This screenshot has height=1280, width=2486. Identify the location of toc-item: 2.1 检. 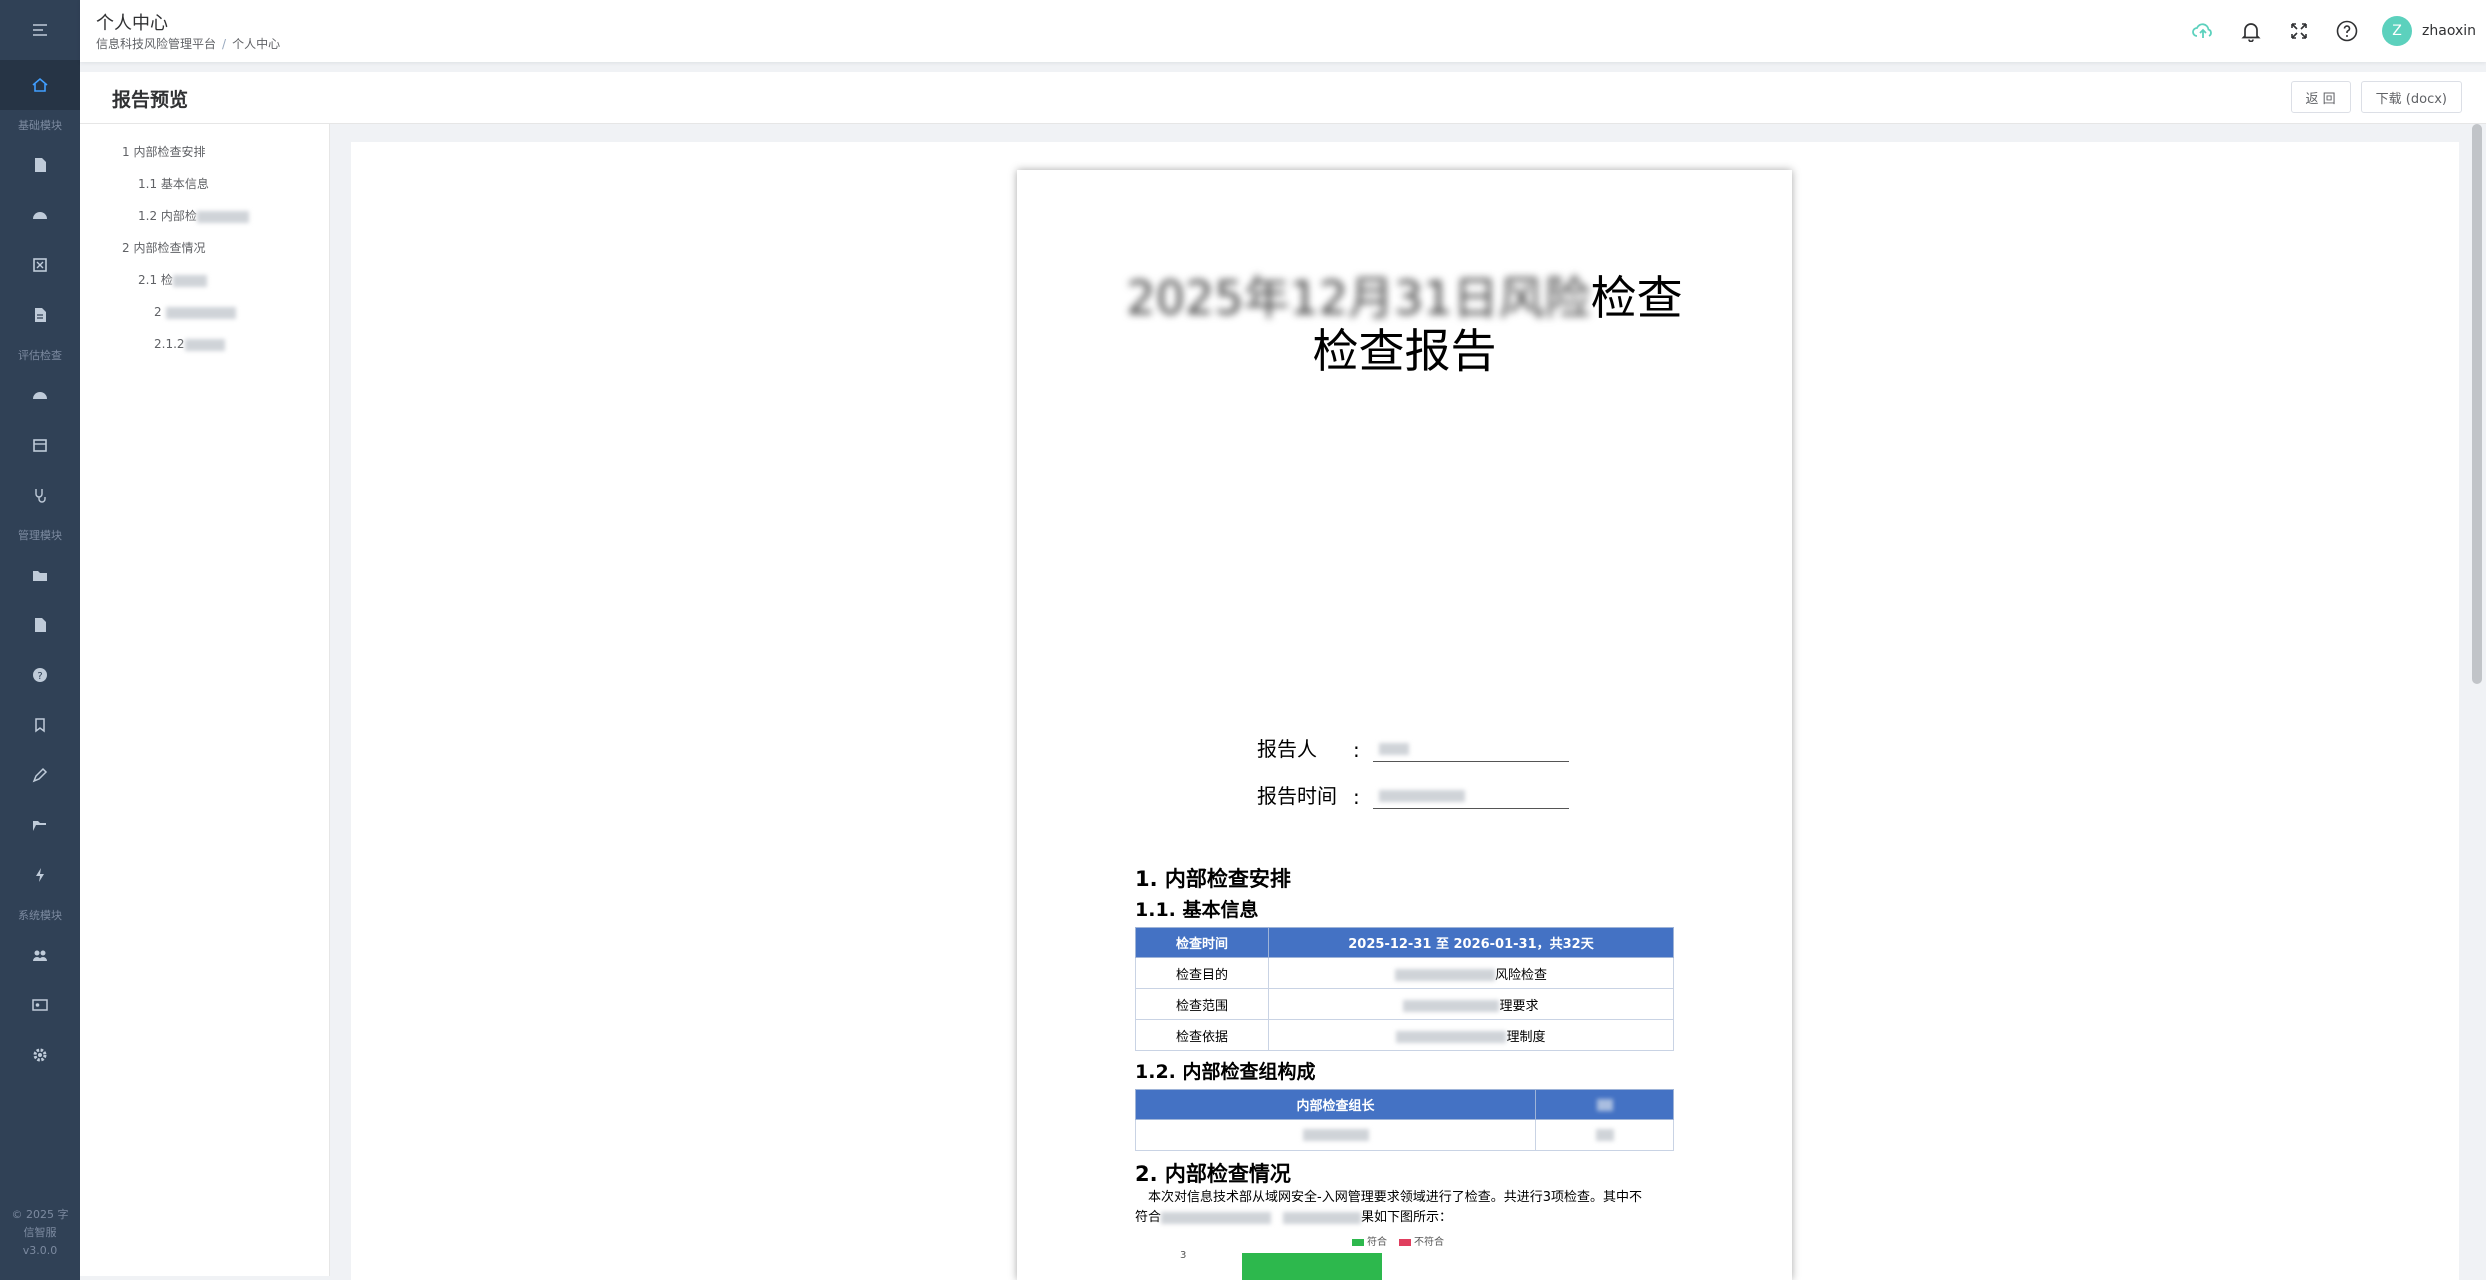
(204, 280).